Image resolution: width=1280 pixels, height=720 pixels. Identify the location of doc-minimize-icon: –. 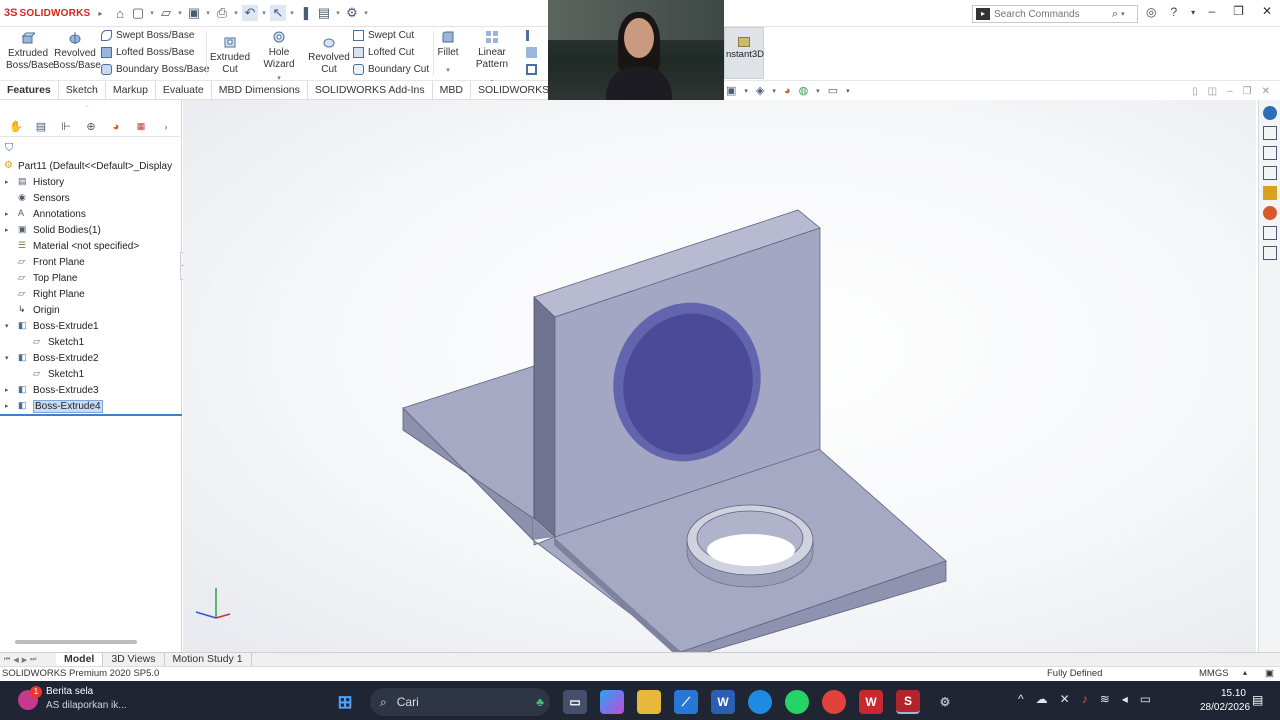
(1230, 91).